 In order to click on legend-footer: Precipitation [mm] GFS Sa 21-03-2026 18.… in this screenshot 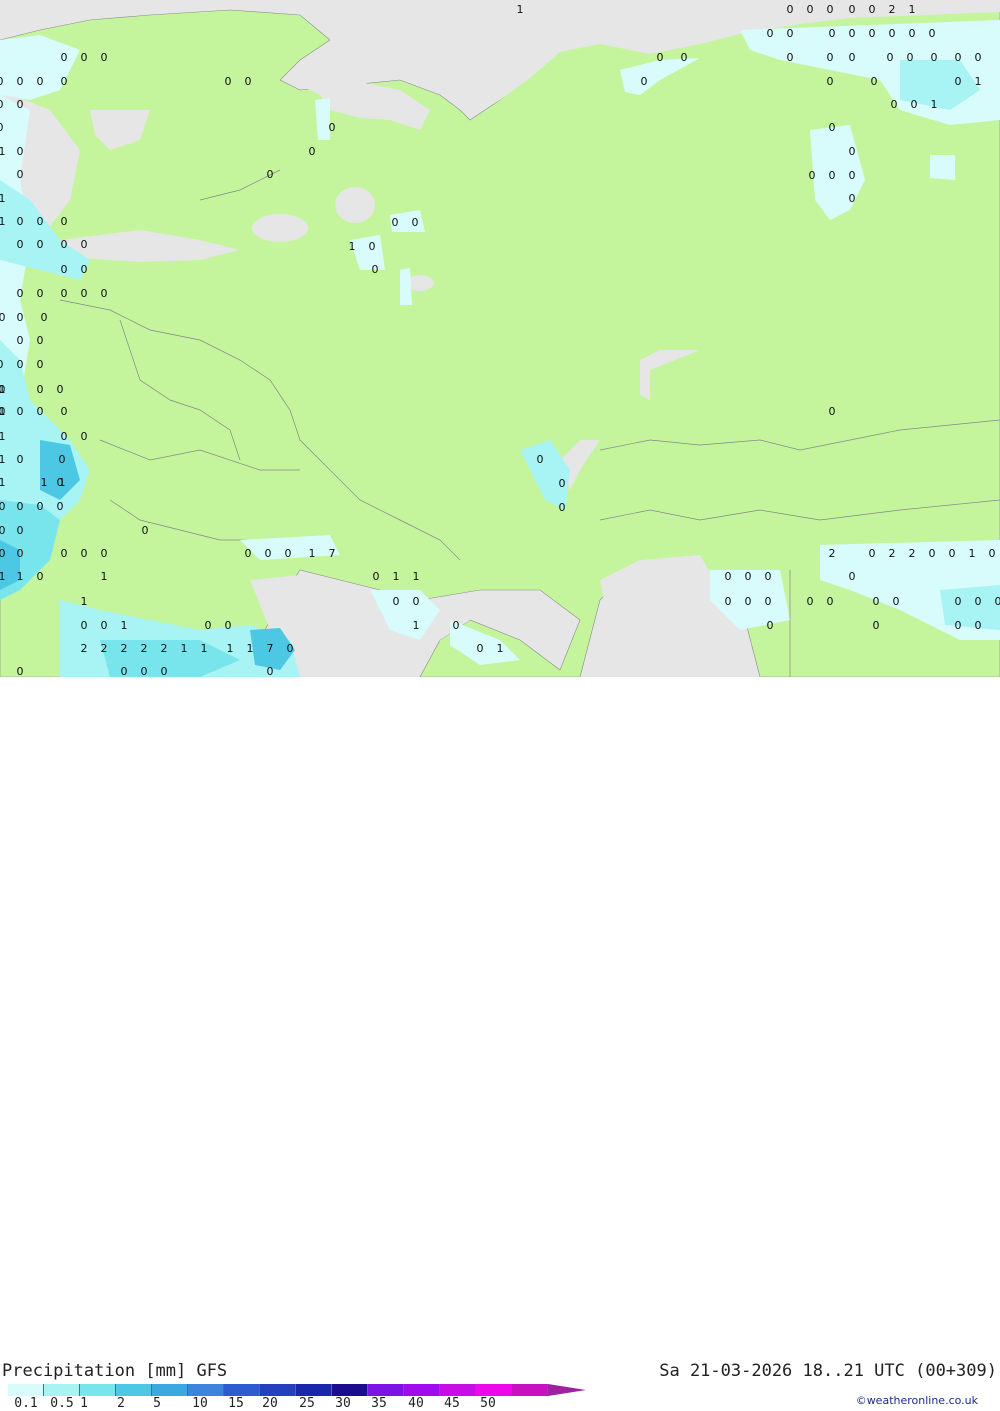, I will do `click(500, 705)`.